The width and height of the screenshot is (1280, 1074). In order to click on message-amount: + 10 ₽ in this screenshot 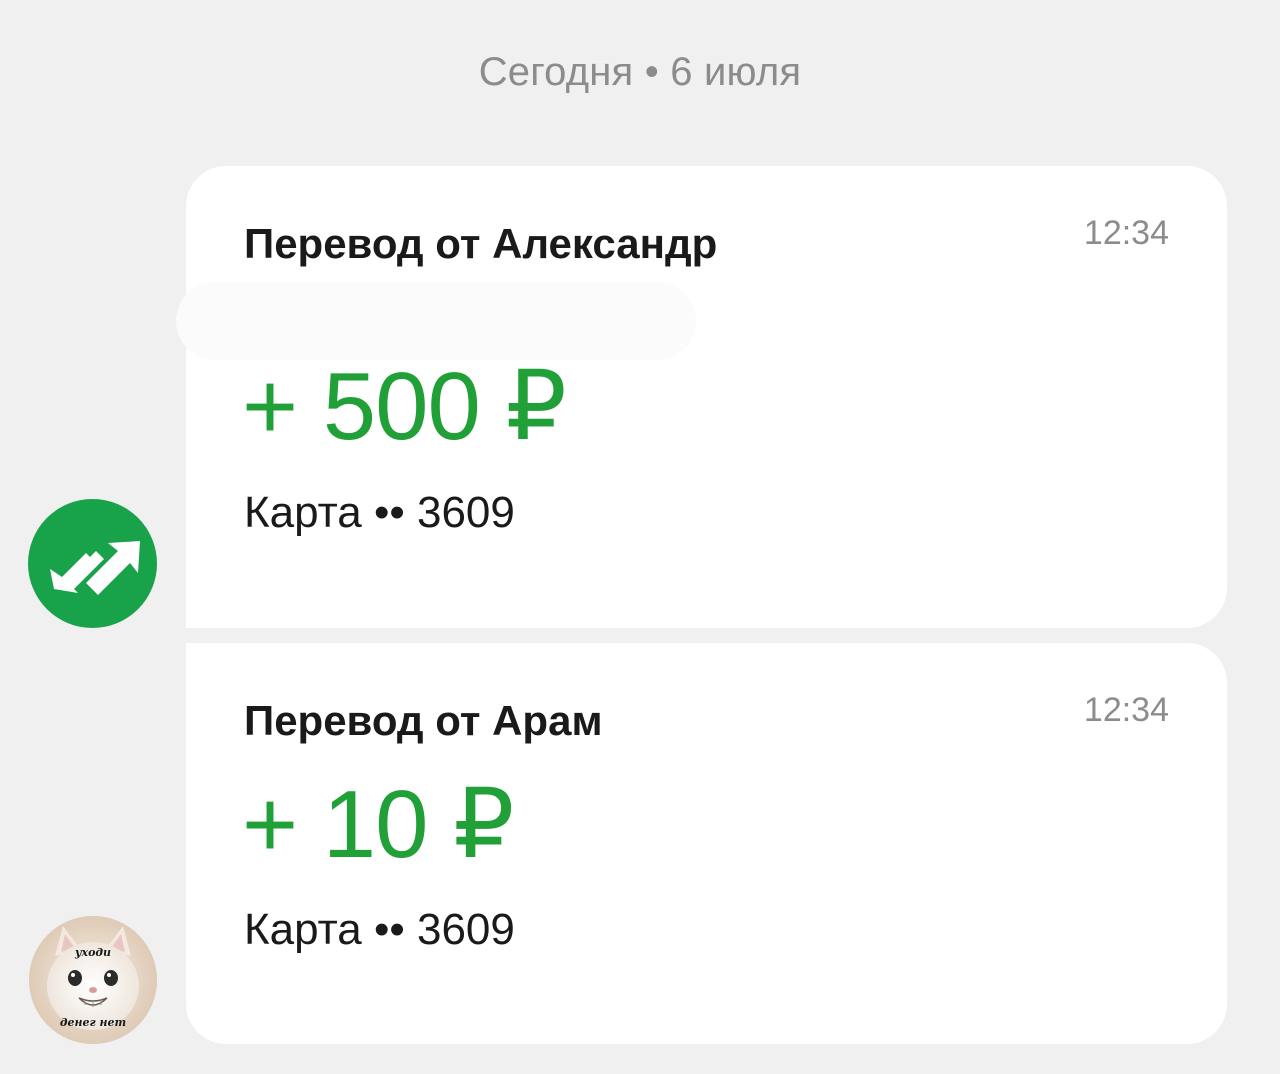, I will do `click(378, 824)`.